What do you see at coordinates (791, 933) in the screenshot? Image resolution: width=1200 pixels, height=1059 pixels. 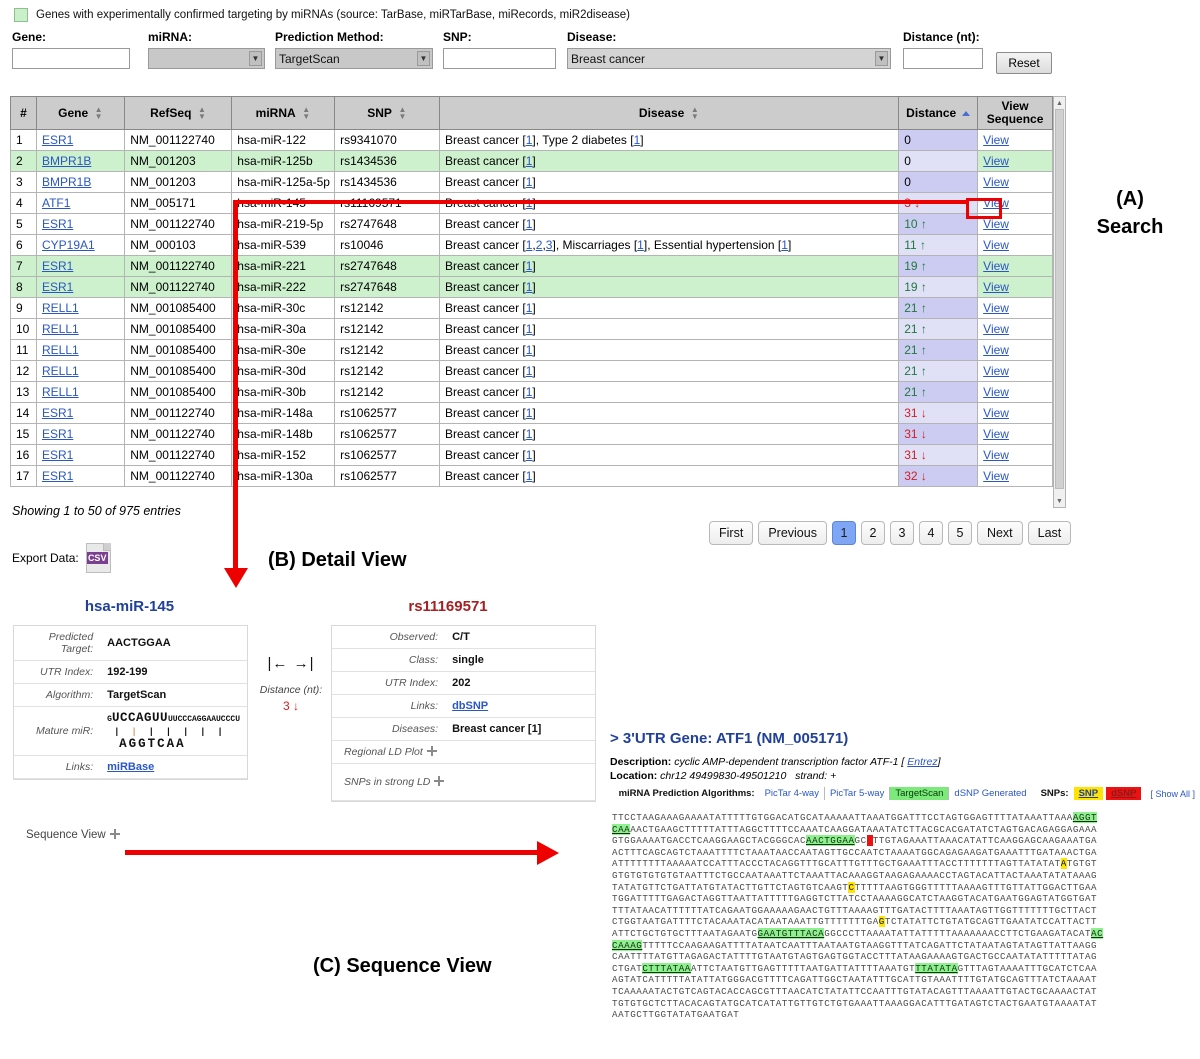 I see `sequence-target-highlight: GAATGTTTACA` at bounding box center [791, 933].